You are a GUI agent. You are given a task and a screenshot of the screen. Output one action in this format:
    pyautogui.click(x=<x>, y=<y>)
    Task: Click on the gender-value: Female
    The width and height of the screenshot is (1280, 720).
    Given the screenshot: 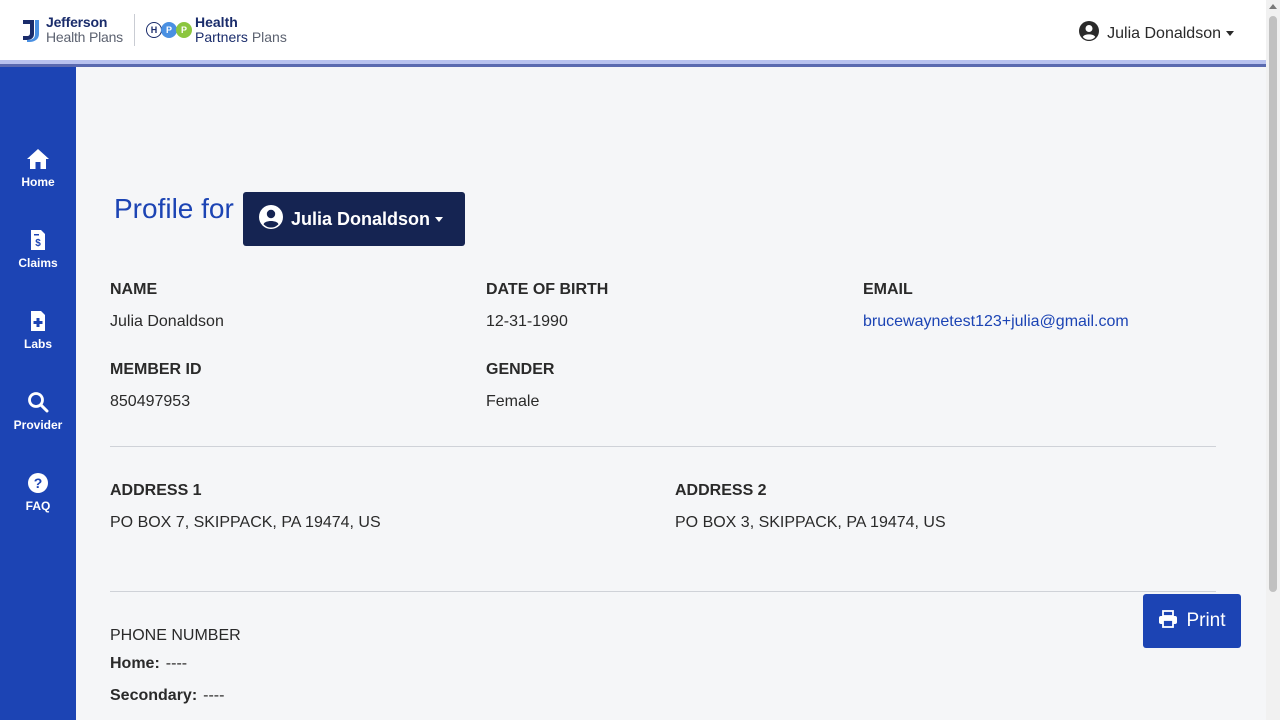 What is the action you would take?
    pyautogui.click(x=513, y=401)
    